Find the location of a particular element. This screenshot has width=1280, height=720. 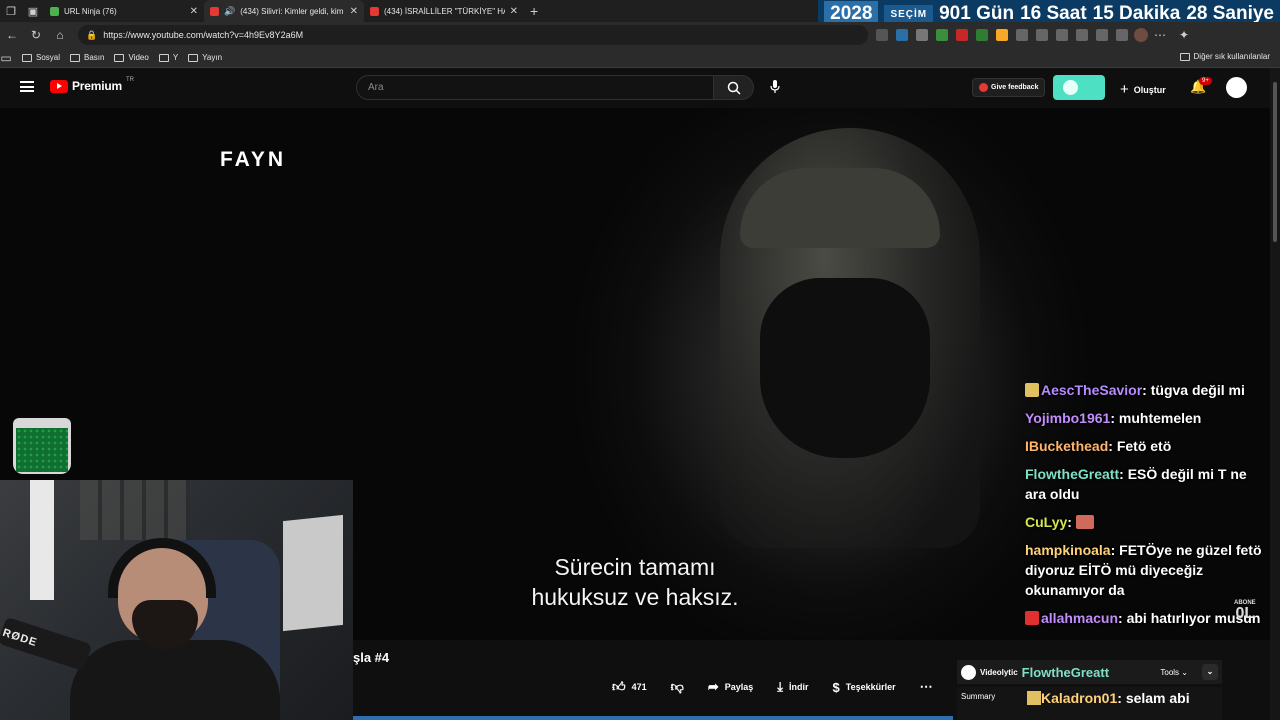

thanks-button: $ Teşekkürler is located at coordinates (864, 687).